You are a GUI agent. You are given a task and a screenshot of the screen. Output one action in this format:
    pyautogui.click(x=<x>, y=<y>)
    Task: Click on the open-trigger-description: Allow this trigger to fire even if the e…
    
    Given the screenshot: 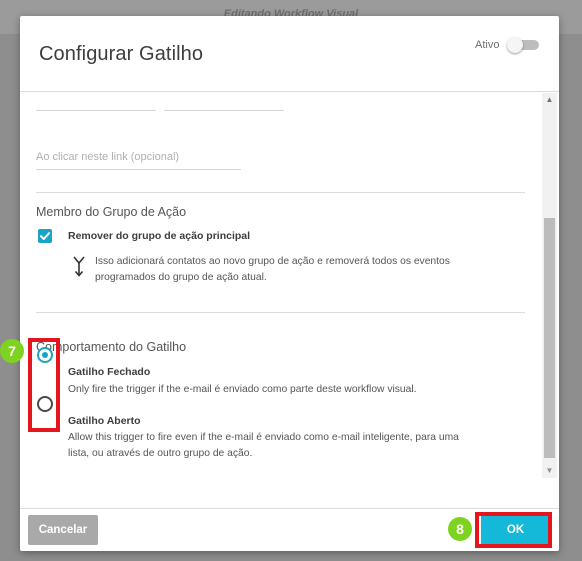 What is the action you would take?
    pyautogui.click(x=288, y=446)
    